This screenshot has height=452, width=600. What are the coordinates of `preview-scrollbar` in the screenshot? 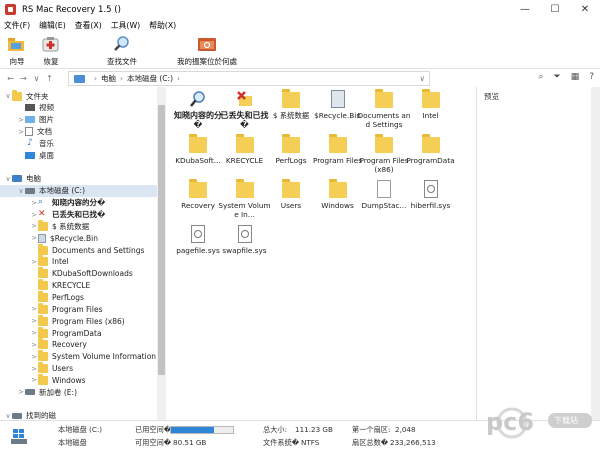 It's located at (595, 253).